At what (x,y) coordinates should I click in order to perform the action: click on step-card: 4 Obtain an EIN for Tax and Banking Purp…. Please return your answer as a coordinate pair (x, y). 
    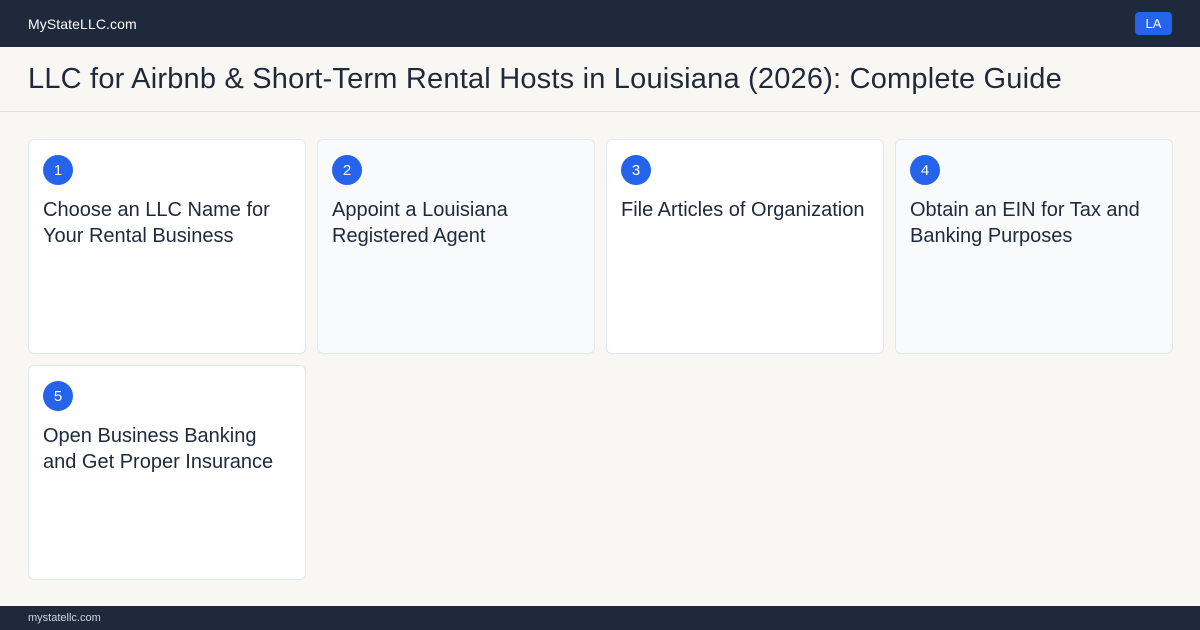
    Looking at the image, I should click on (1034, 246).